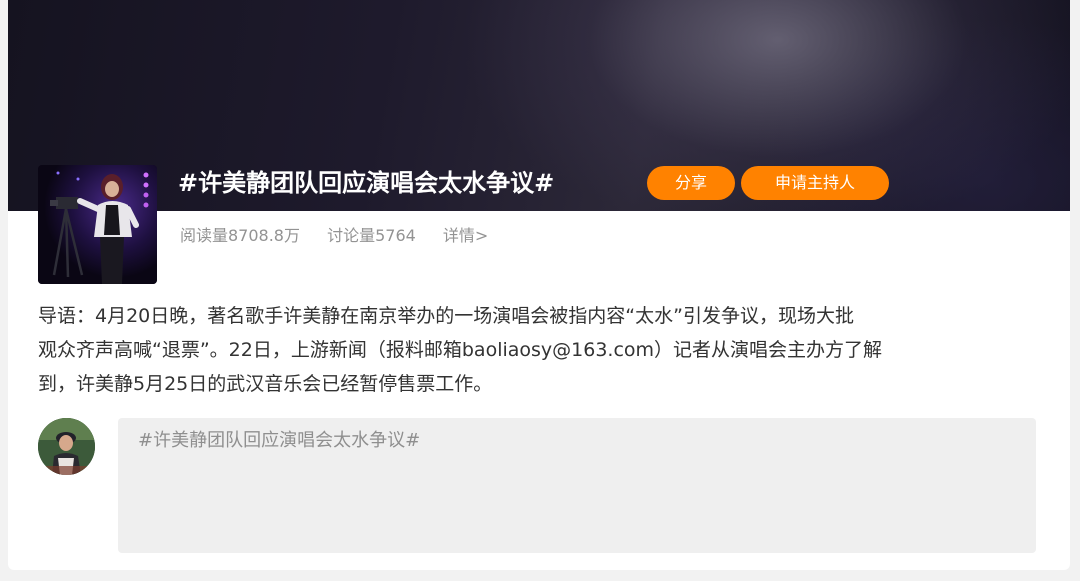 This screenshot has width=1080, height=581. What do you see at coordinates (465, 235) in the screenshot?
I see `details-link: 详情>` at bounding box center [465, 235].